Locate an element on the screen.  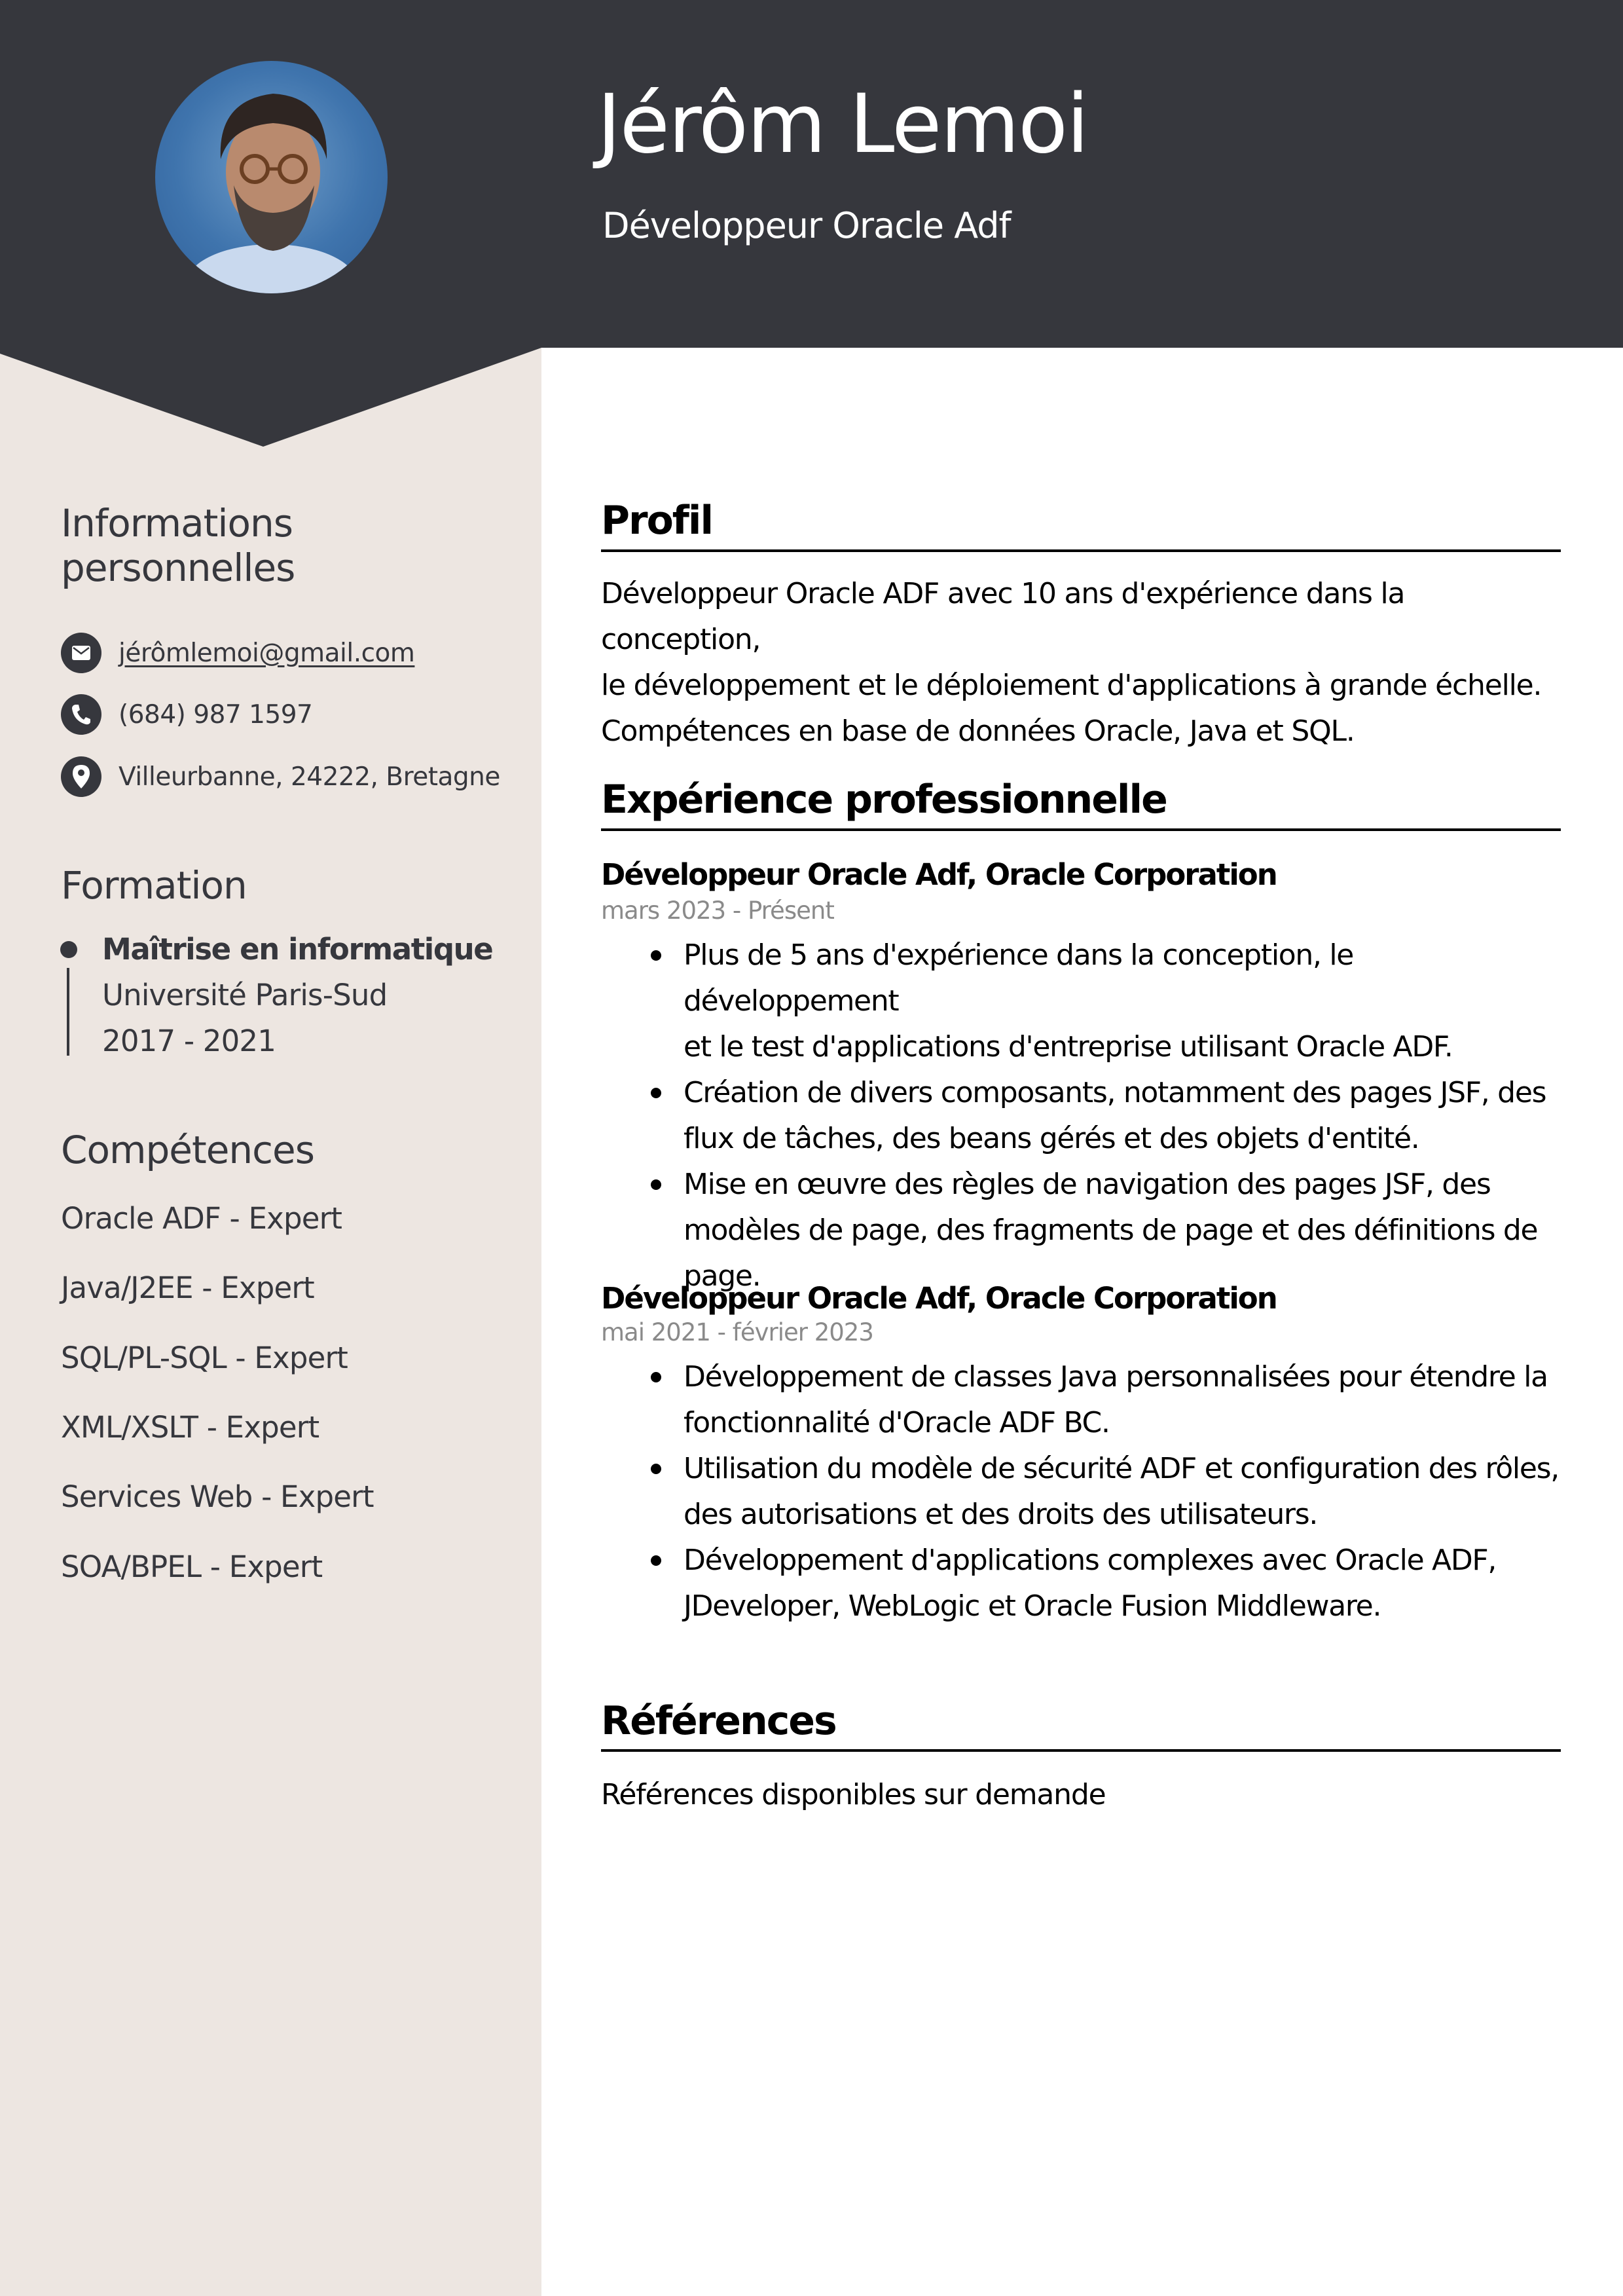
profile-photo is located at coordinates (271, 177).